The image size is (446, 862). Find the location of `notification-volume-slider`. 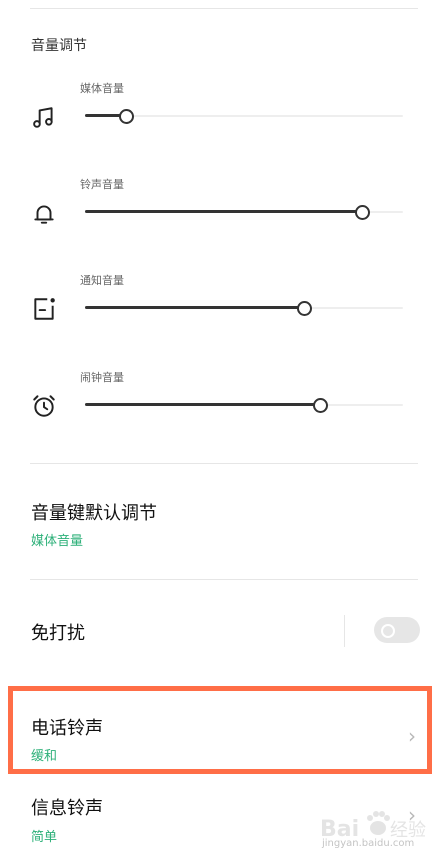

notification-volume-slider is located at coordinates (244, 308).